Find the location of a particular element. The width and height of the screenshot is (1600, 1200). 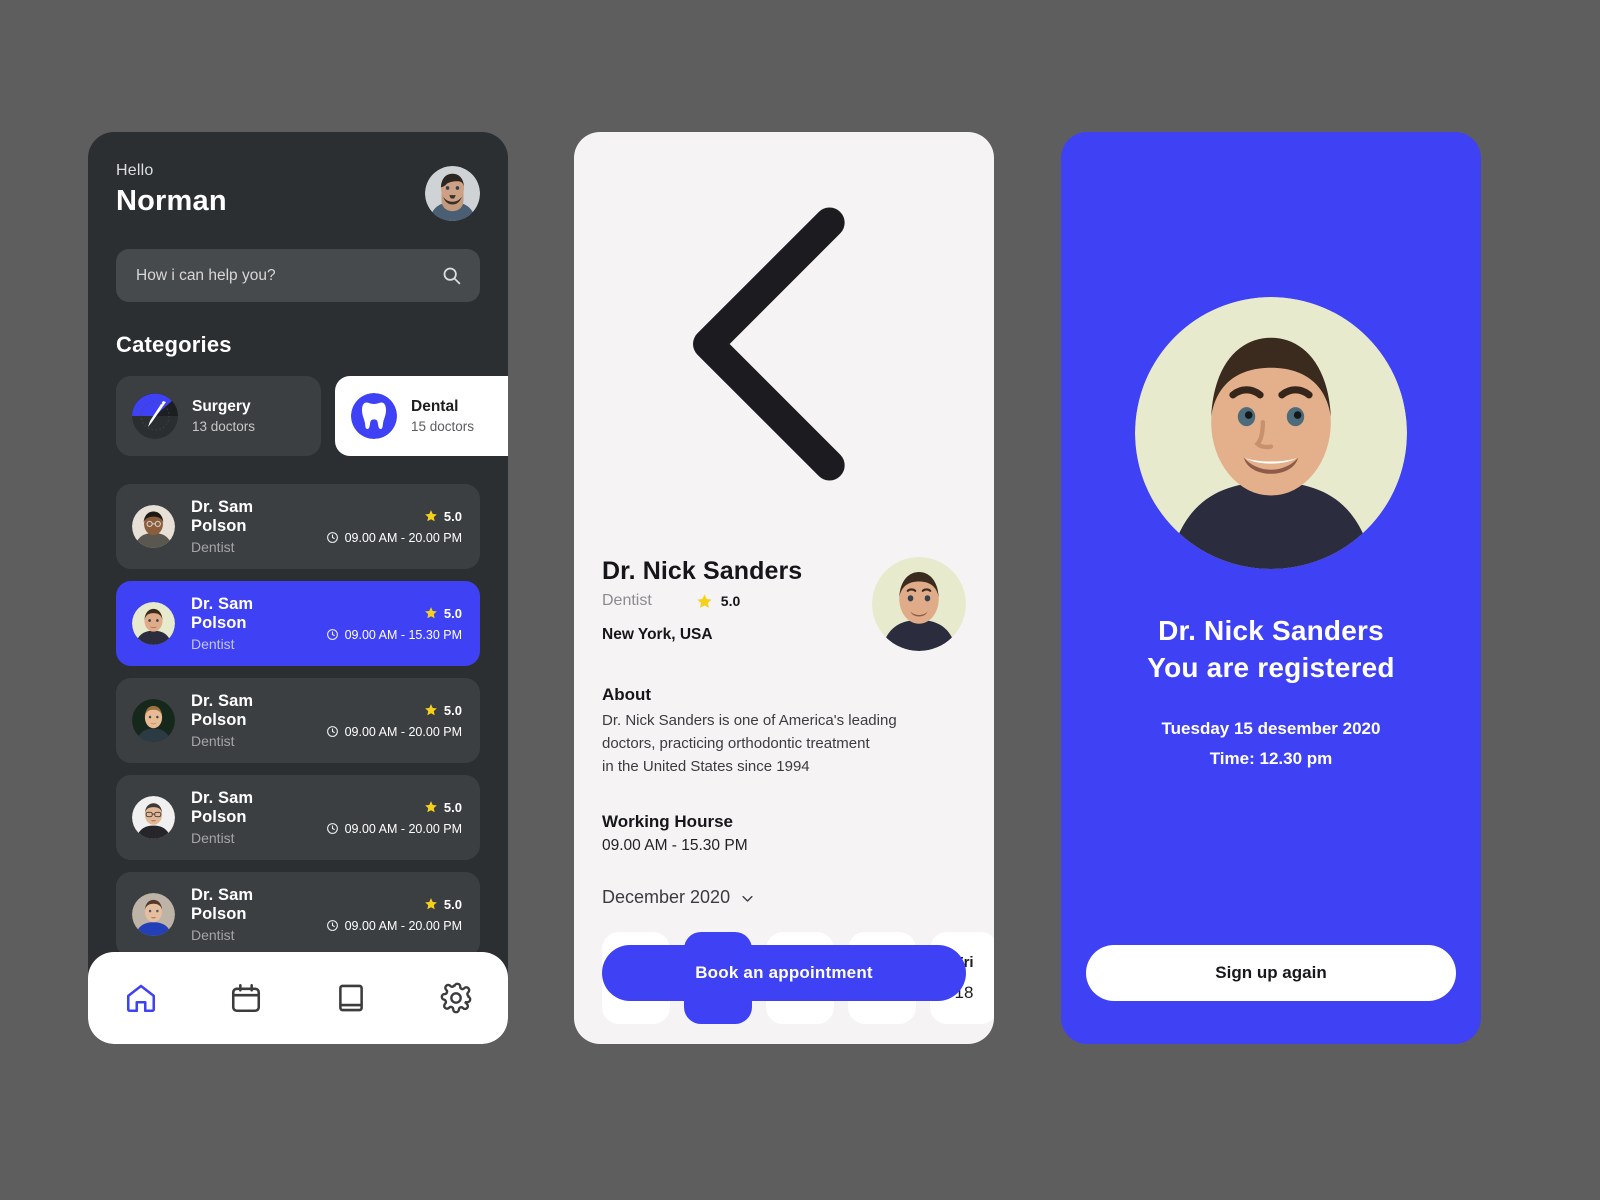

month-selector: December 2020 is located at coordinates (784, 897).